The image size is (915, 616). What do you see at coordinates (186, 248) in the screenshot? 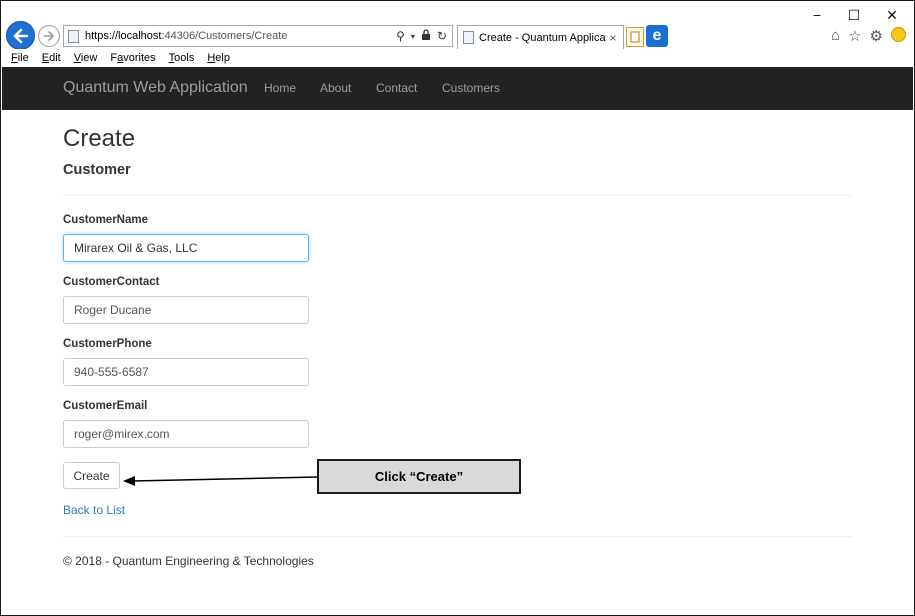
I see `customer-name-input` at bounding box center [186, 248].